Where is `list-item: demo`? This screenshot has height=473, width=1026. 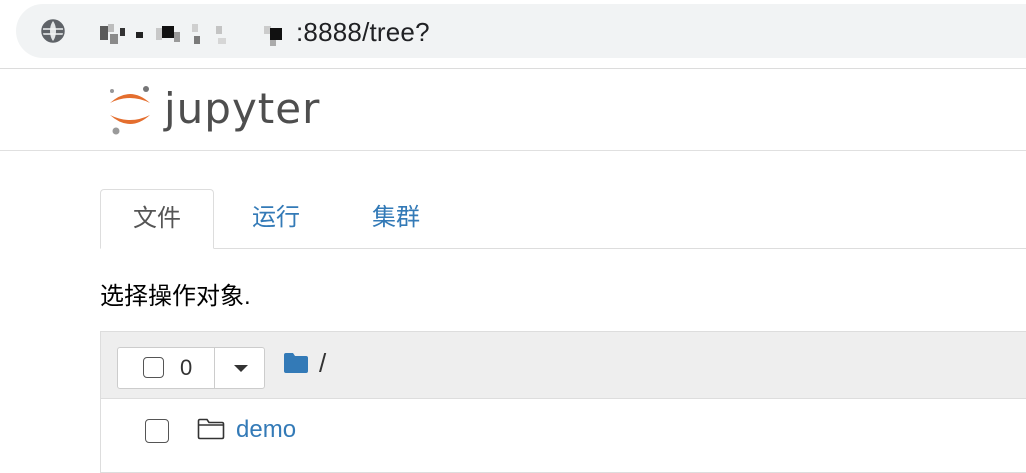
list-item: demo is located at coordinates (563, 431).